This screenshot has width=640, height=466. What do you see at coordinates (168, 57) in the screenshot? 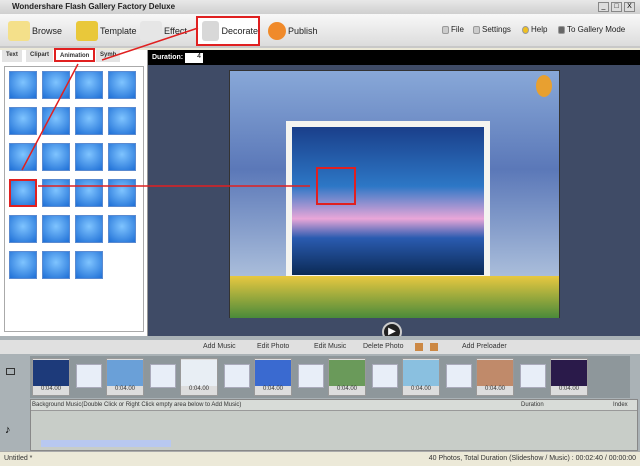
I see `duration-label: Duration:` at bounding box center [168, 57].